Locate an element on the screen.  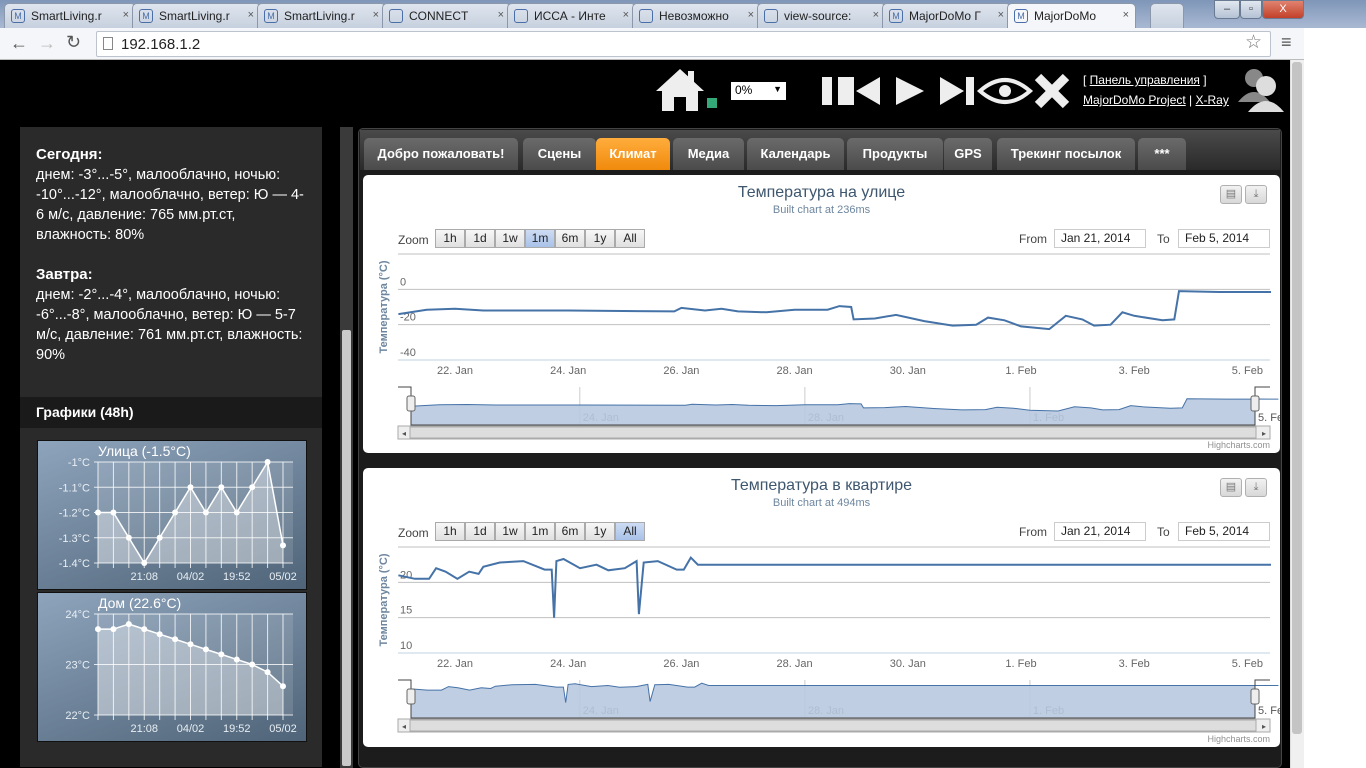
tab-7: Трекинг посылок is located at coordinates (1066, 154).